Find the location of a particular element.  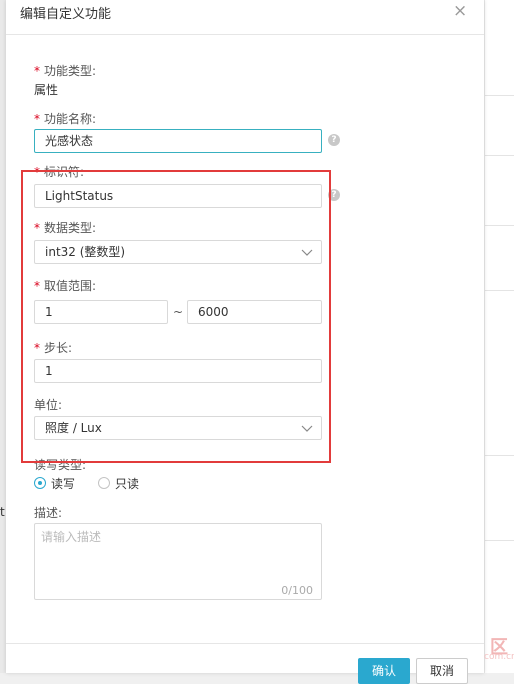

description-placeholder: 请输入描述 is located at coordinates (71, 537).